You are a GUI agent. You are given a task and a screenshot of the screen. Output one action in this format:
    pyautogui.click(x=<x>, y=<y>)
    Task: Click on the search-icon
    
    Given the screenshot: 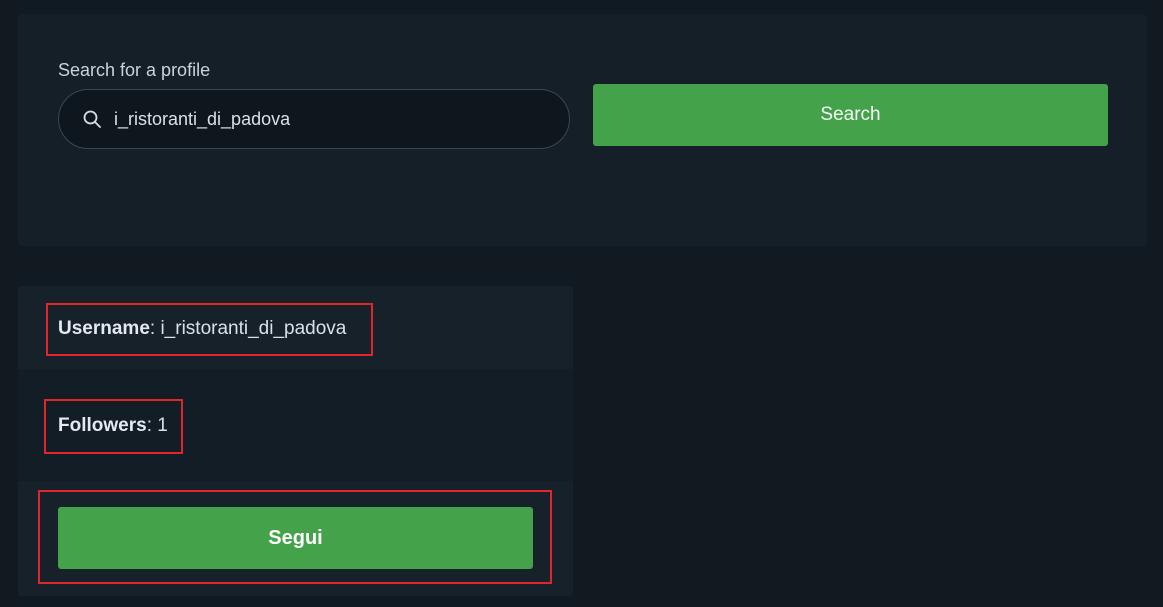 What is the action you would take?
    pyautogui.click(x=92, y=119)
    